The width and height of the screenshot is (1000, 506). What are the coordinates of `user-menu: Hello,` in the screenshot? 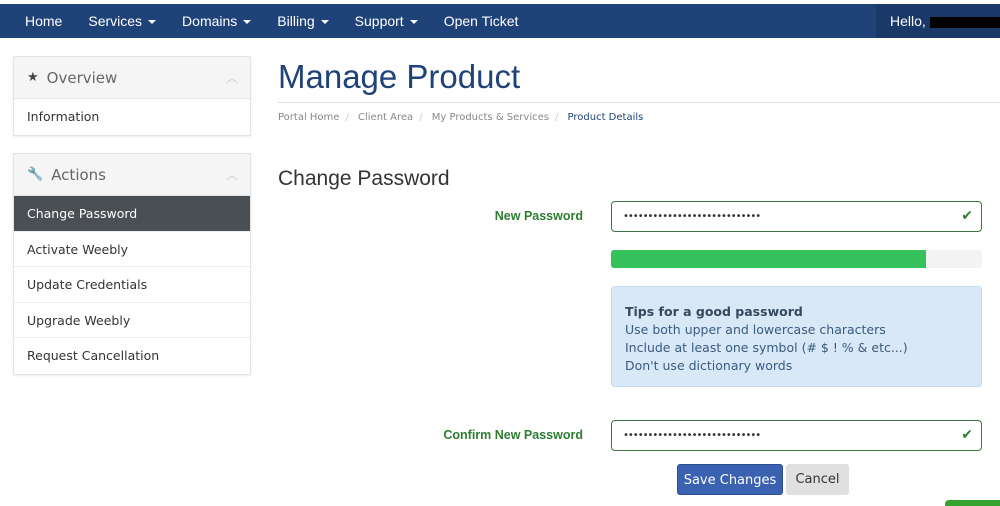 It's located at (938, 21).